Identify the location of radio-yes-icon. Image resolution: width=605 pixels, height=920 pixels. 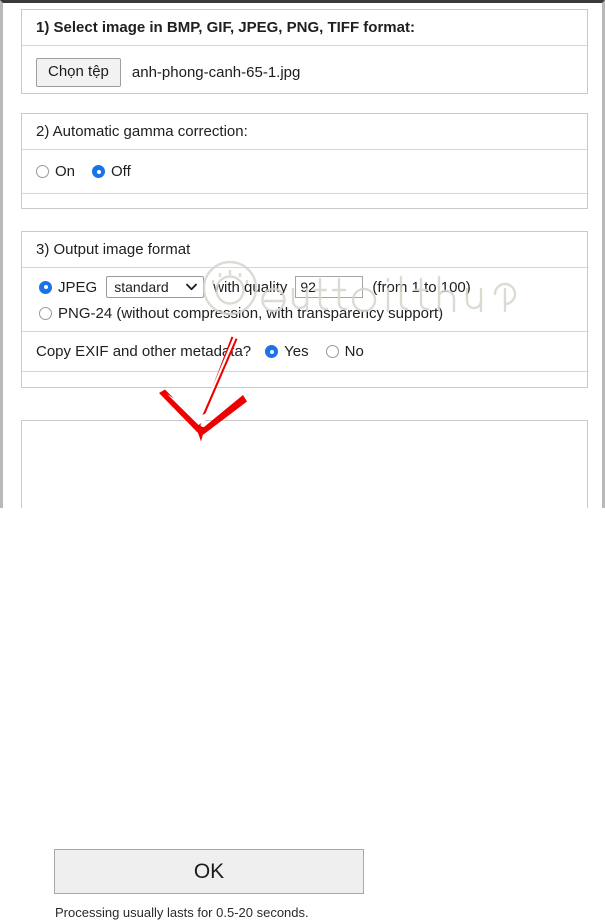
(272, 351).